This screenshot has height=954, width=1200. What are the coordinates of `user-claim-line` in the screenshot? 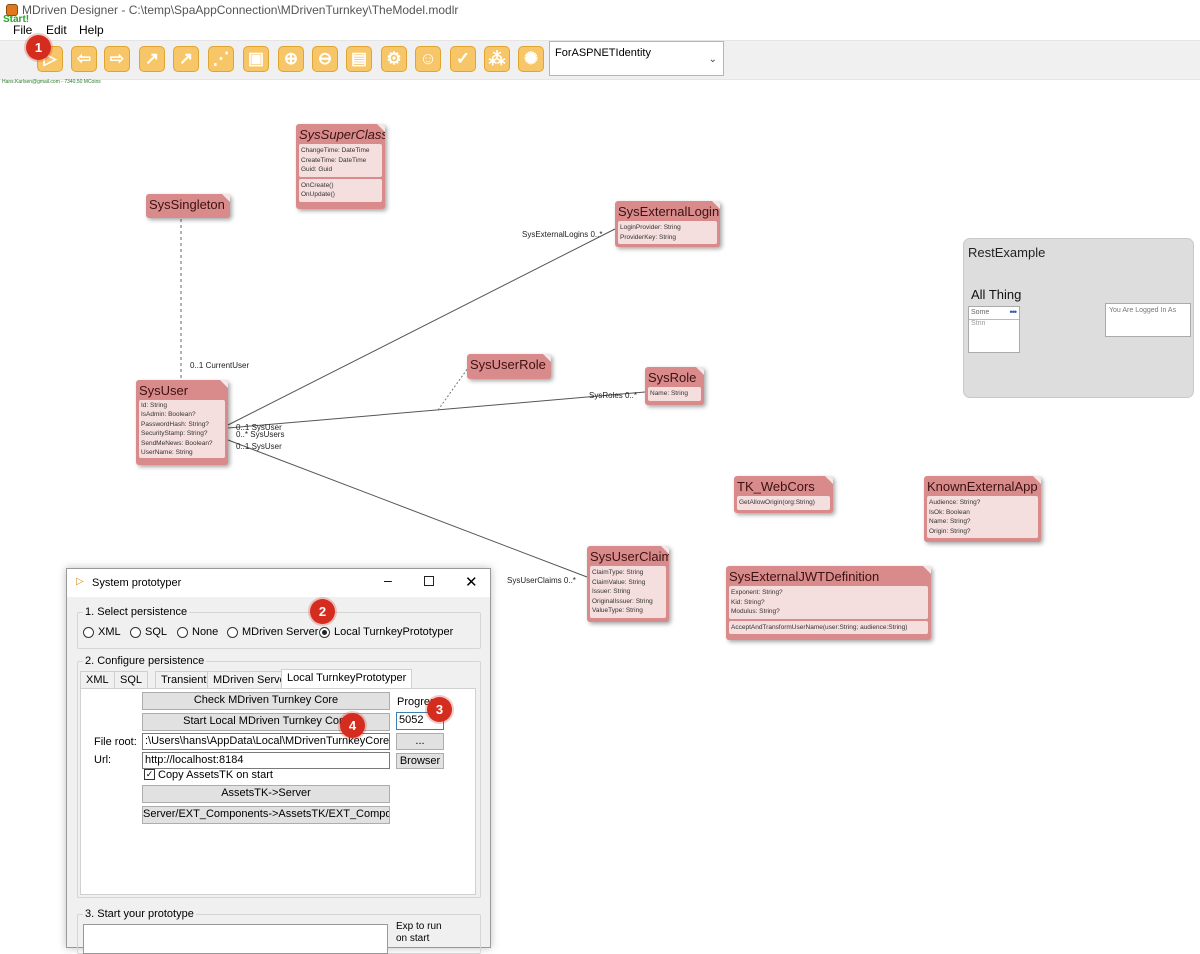 It's located at (407, 508).